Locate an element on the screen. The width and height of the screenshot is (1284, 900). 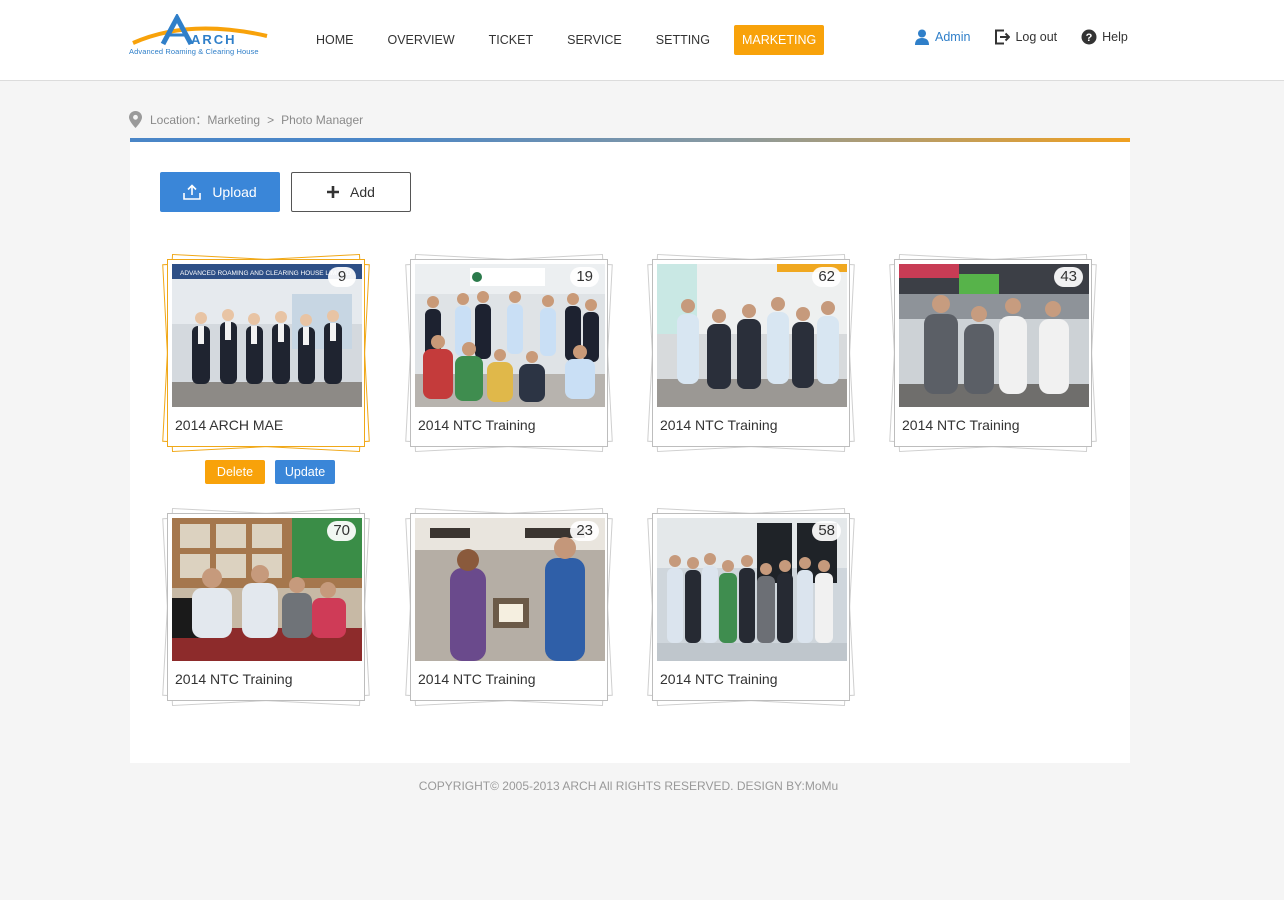
add-button: Add is located at coordinates (351, 192).